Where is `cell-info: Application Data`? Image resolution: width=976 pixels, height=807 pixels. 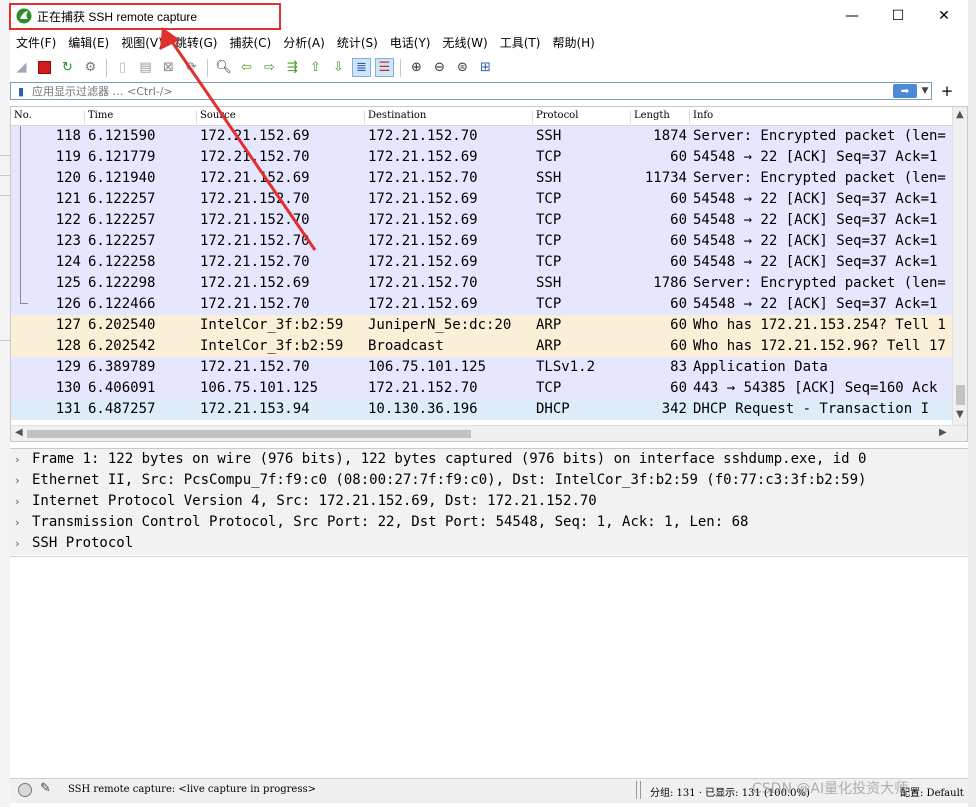 cell-info: Application Data is located at coordinates (760, 367).